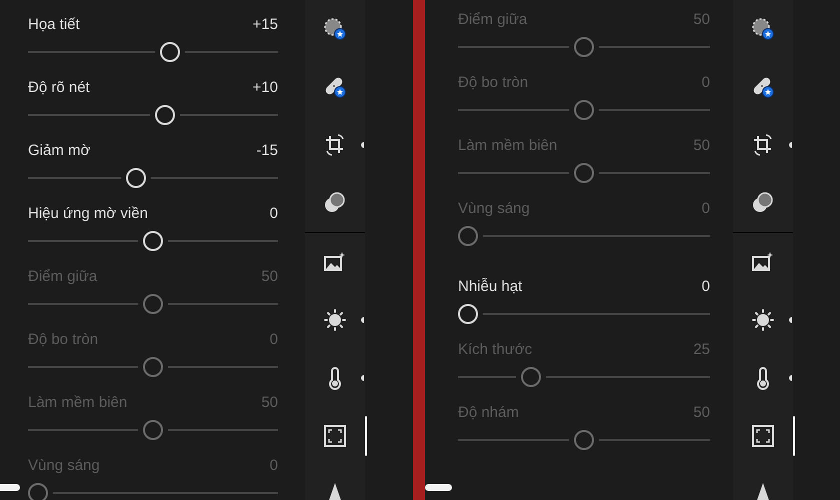  What do you see at coordinates (495, 350) in the screenshot?
I see `slider-label: Kích thước` at bounding box center [495, 350].